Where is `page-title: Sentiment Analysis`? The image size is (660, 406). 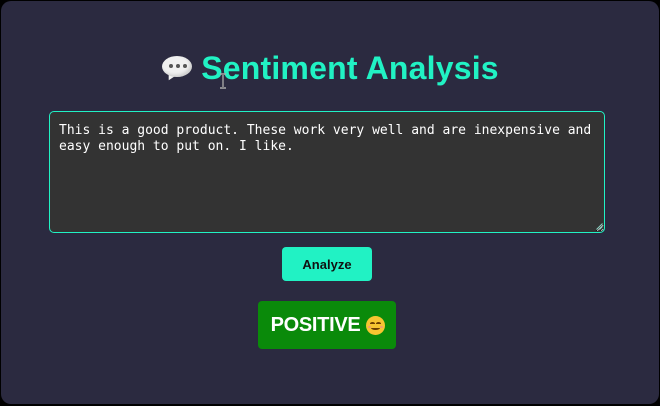
page-title: Sentiment Analysis is located at coordinates (350, 68).